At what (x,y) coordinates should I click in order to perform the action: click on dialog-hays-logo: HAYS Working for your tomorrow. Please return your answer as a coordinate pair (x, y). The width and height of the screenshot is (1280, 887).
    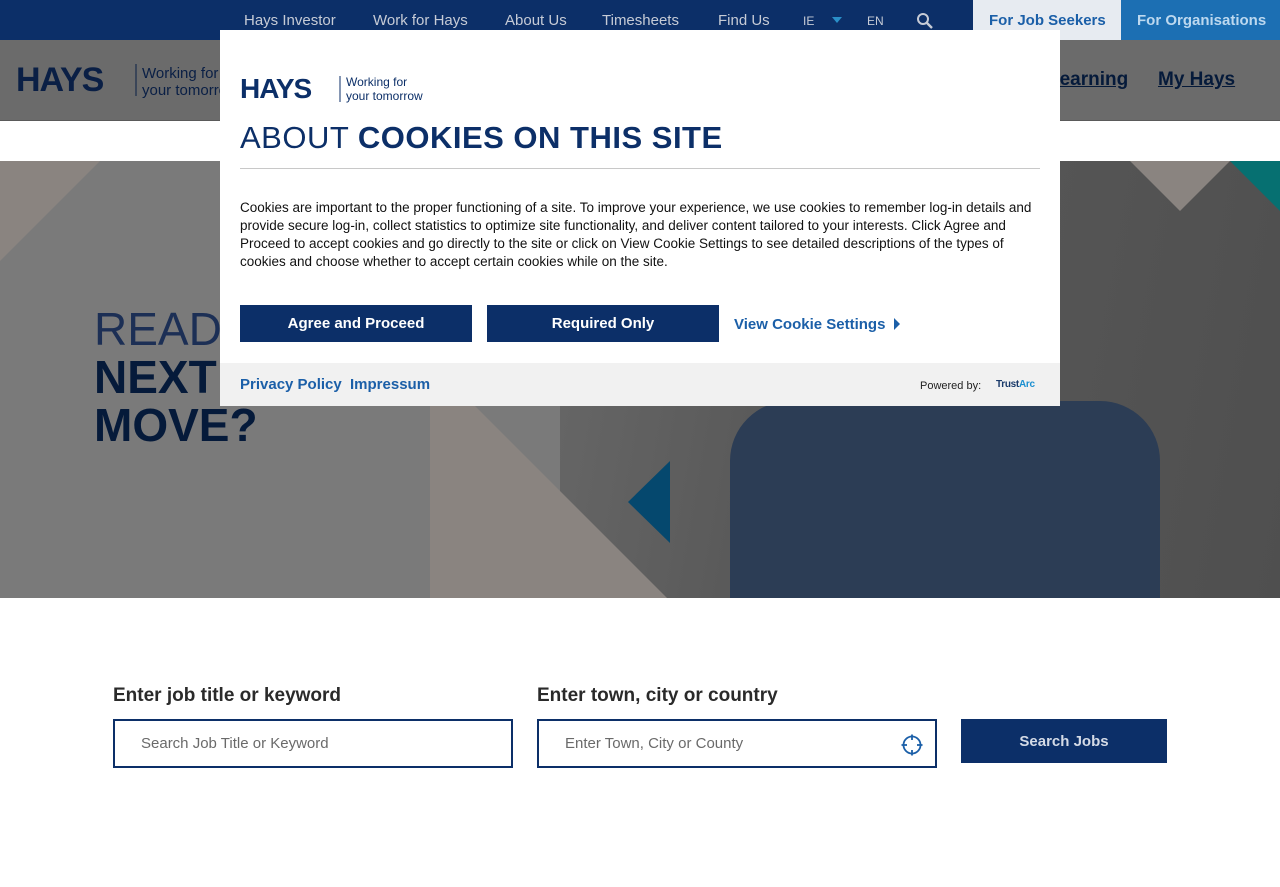
    Looking at the image, I should click on (331, 89).